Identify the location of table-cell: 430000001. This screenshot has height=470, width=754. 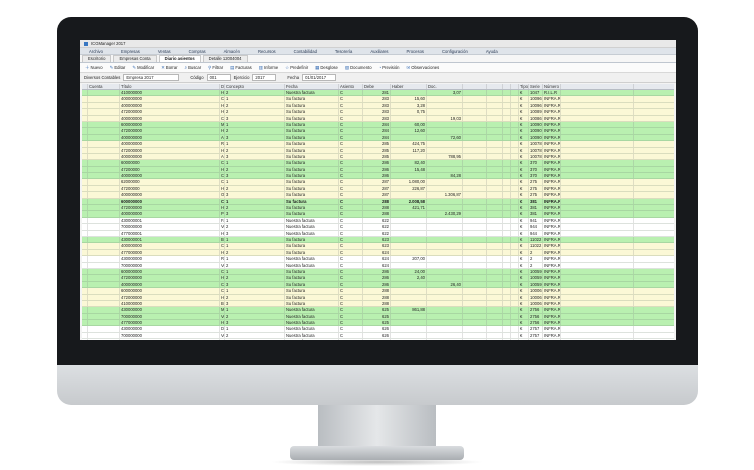
(170, 239).